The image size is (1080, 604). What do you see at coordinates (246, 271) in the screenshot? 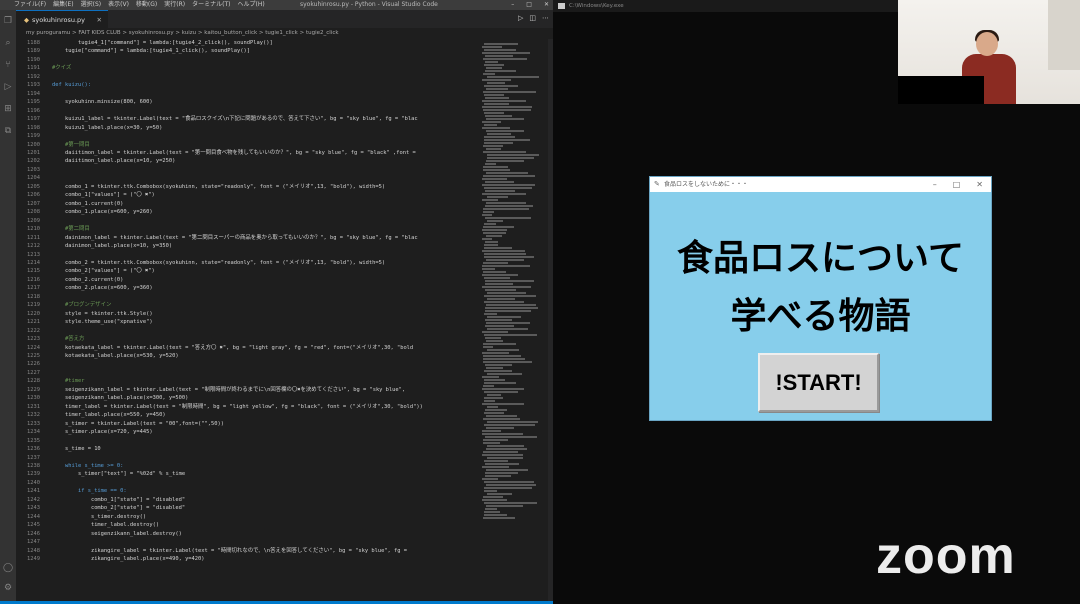
I see `code-line: 1215 combo_2["values"] = ("〇 ✖")` at bounding box center [246, 271].